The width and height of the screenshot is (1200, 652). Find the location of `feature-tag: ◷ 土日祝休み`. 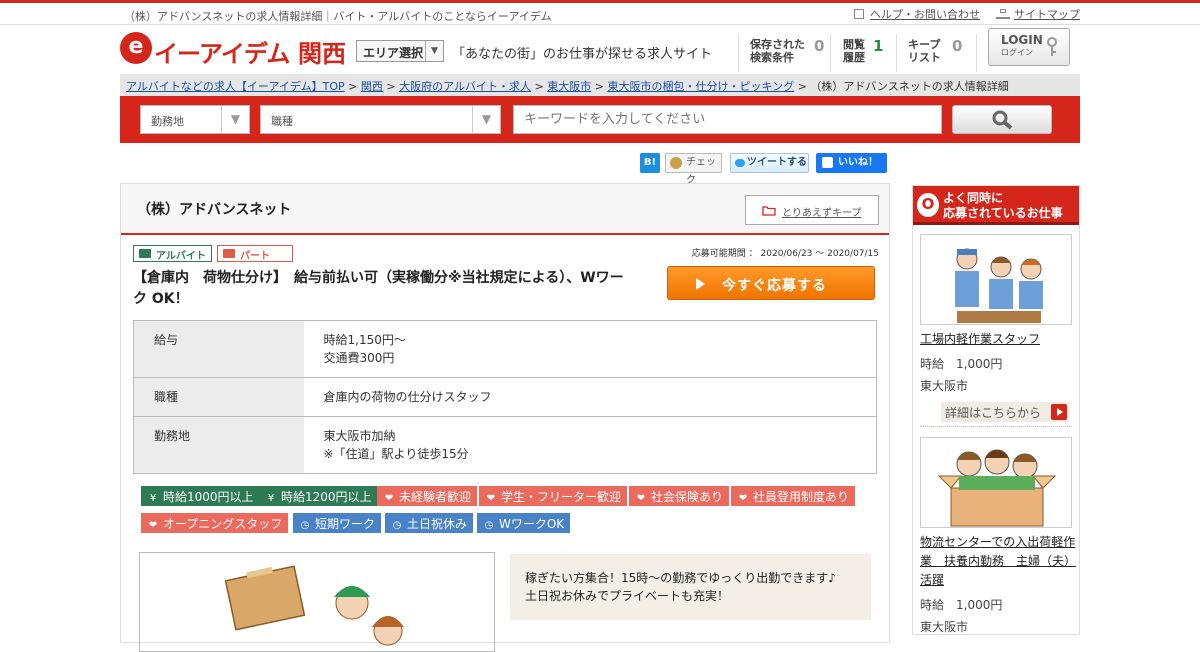

feature-tag: ◷ 土日祝休み is located at coordinates (429, 523).